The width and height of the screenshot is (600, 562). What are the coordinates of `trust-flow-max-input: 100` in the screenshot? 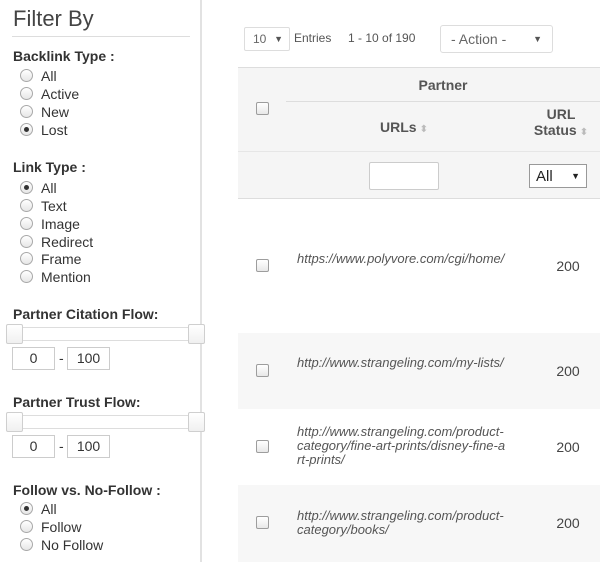 It's located at (88, 446).